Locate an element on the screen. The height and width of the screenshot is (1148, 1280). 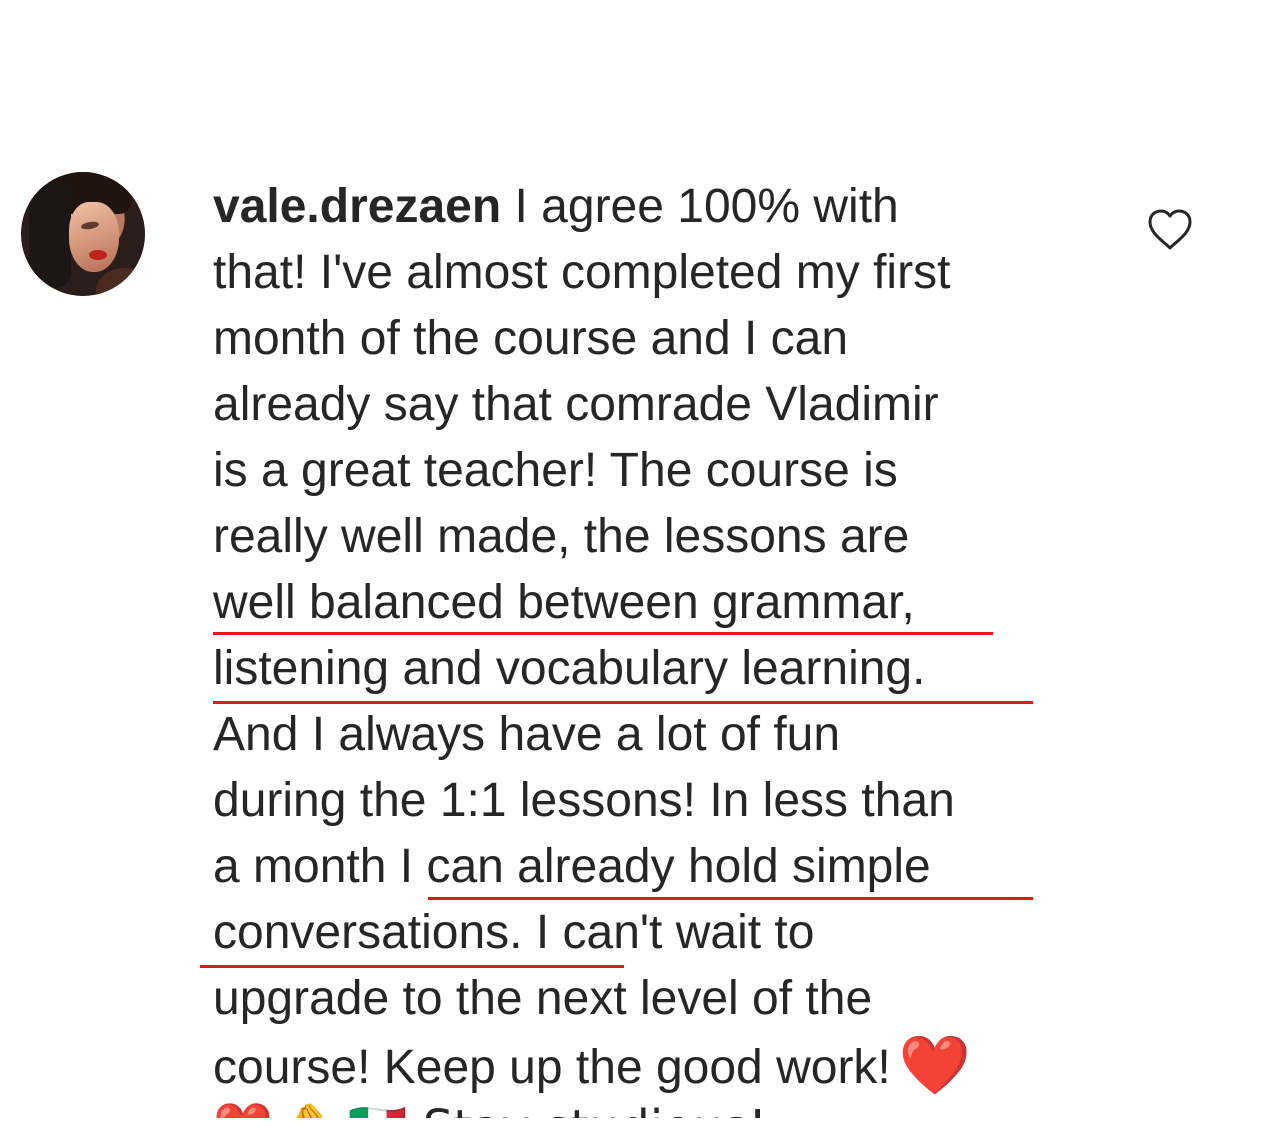
comment-username: vale.drezaen is located at coordinates (357, 206).